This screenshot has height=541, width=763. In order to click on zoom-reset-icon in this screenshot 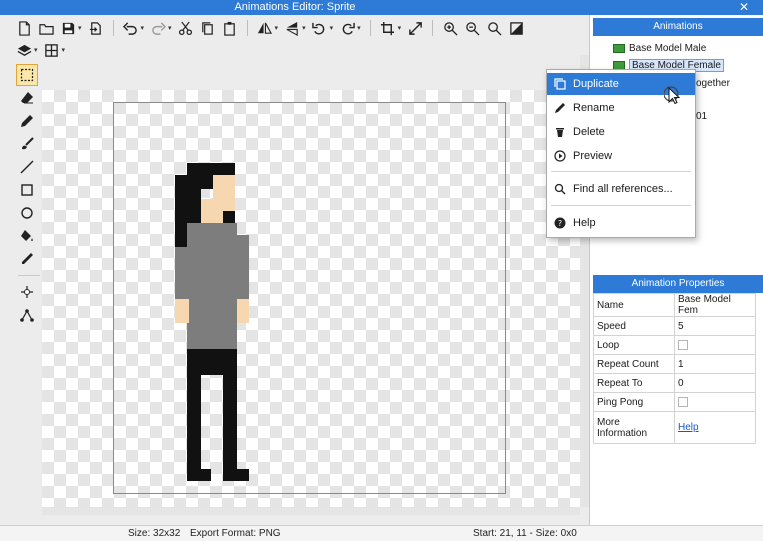, I will do `click(494, 28)`.